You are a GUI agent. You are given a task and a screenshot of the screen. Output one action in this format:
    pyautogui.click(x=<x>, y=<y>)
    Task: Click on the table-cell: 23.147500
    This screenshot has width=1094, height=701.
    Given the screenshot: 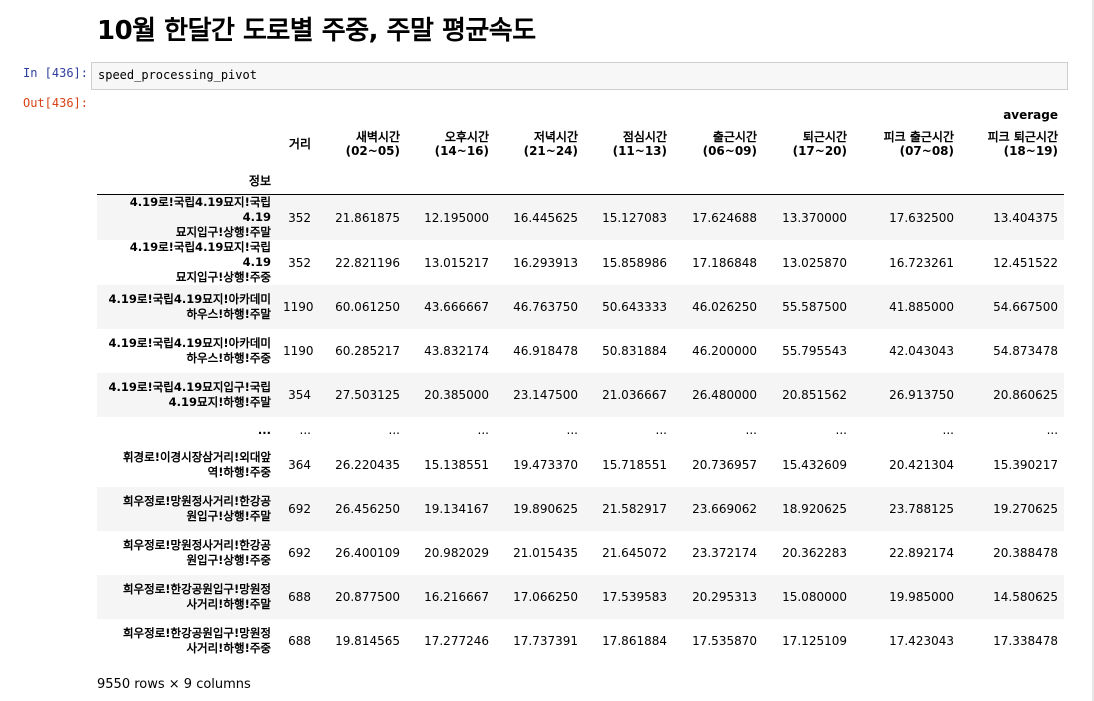 What is the action you would take?
    pyautogui.click(x=545, y=395)
    